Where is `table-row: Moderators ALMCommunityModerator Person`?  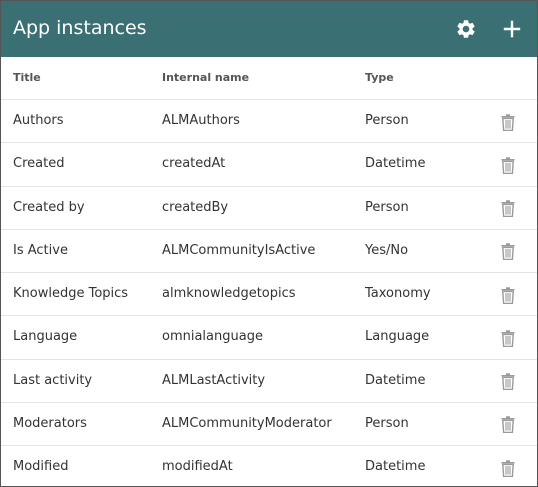 table-row: Moderators ALMCommunityModerator Person is located at coordinates (269, 424).